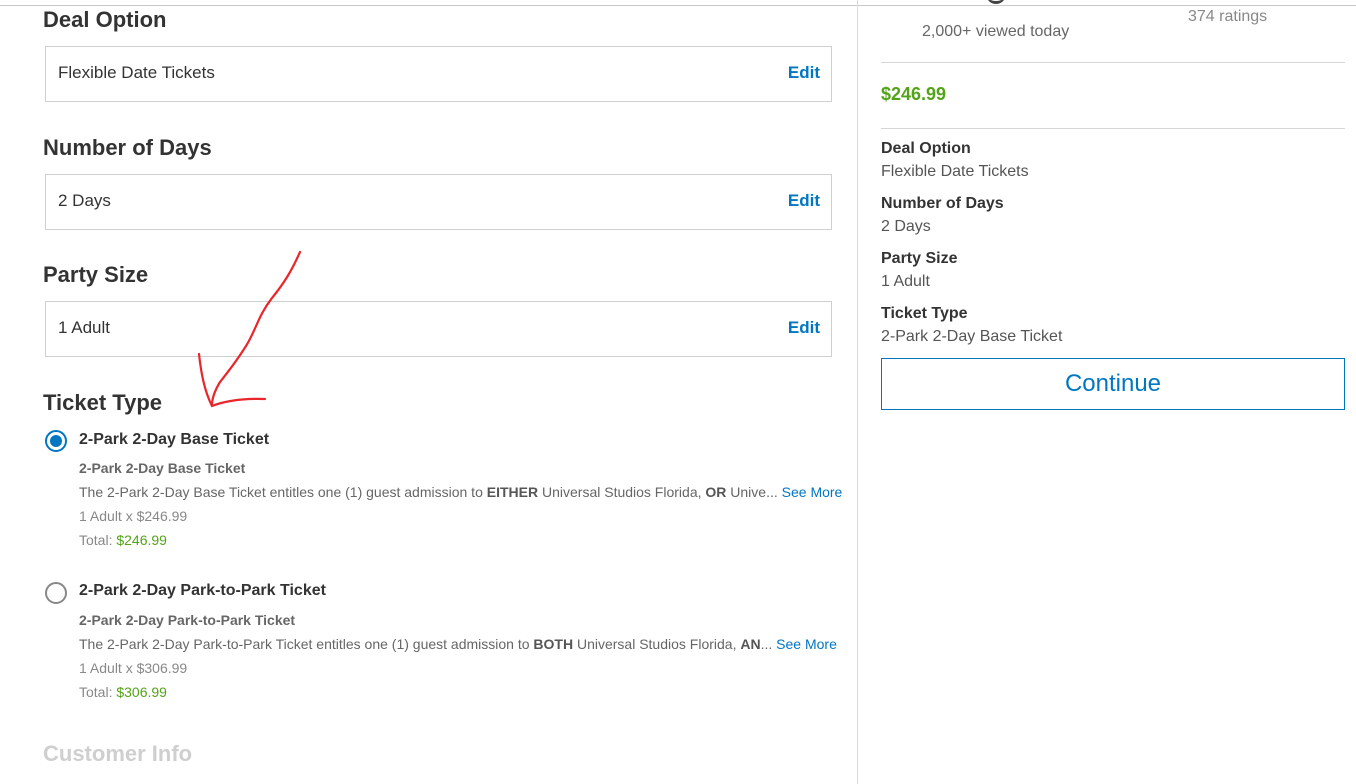 The height and width of the screenshot is (784, 1356). Describe the element at coordinates (955, 171) in the screenshot. I see `summary-deal-option-value: Flexible Date Tickets` at that location.